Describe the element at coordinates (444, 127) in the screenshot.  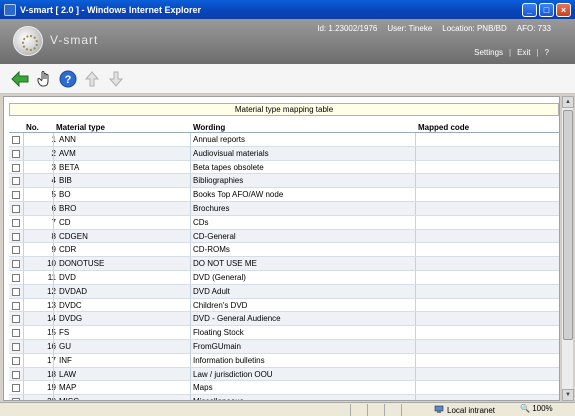
I see `col-mapped-code: Mapped code` at that location.